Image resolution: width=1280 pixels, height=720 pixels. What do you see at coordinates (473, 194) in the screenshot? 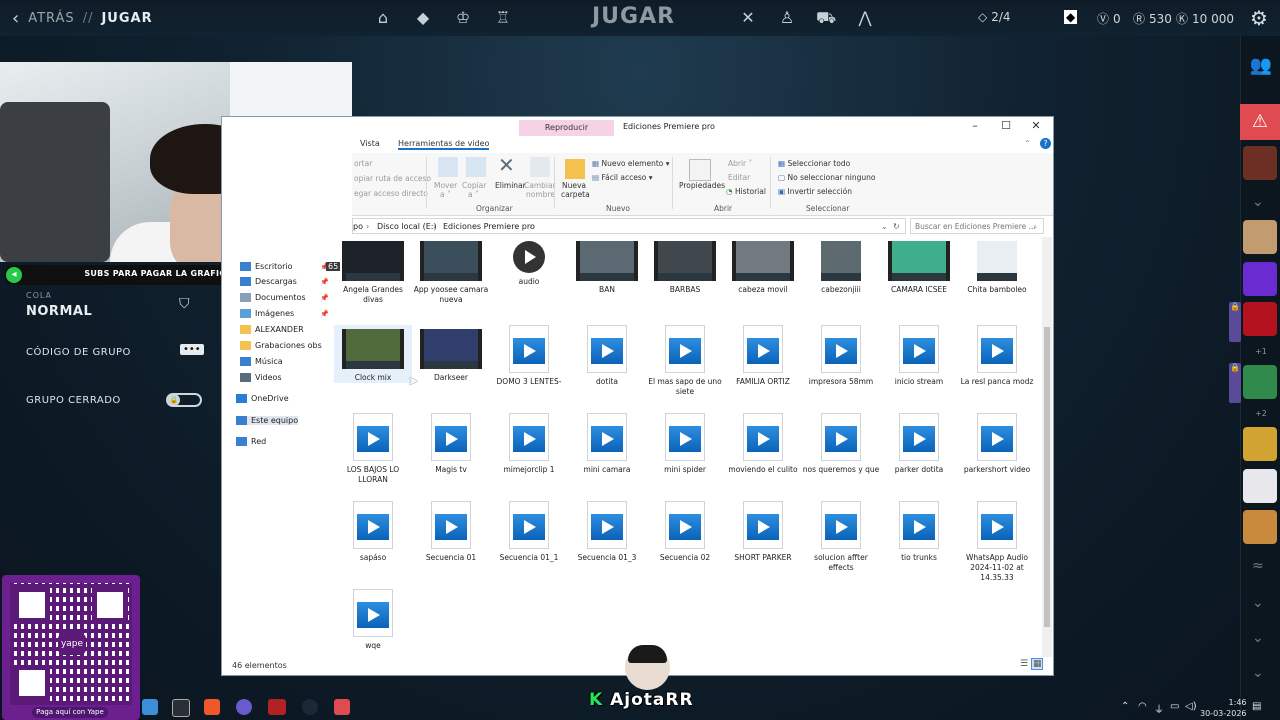
I see `copy-to-dropdown: a ˅` at bounding box center [473, 194].